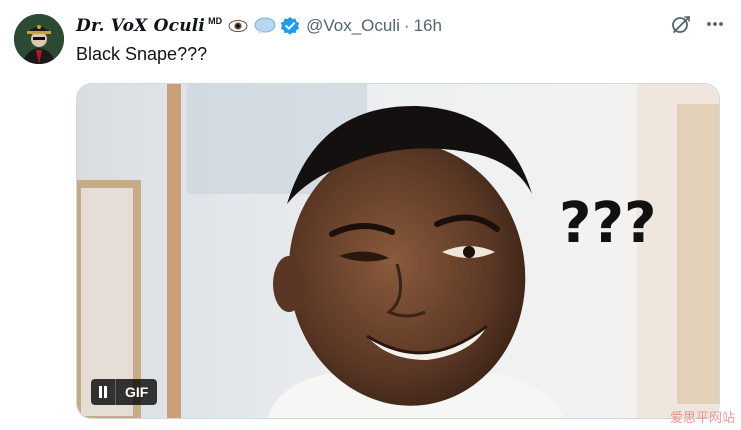  I want to click on gif-controls: GIF, so click(124, 392).